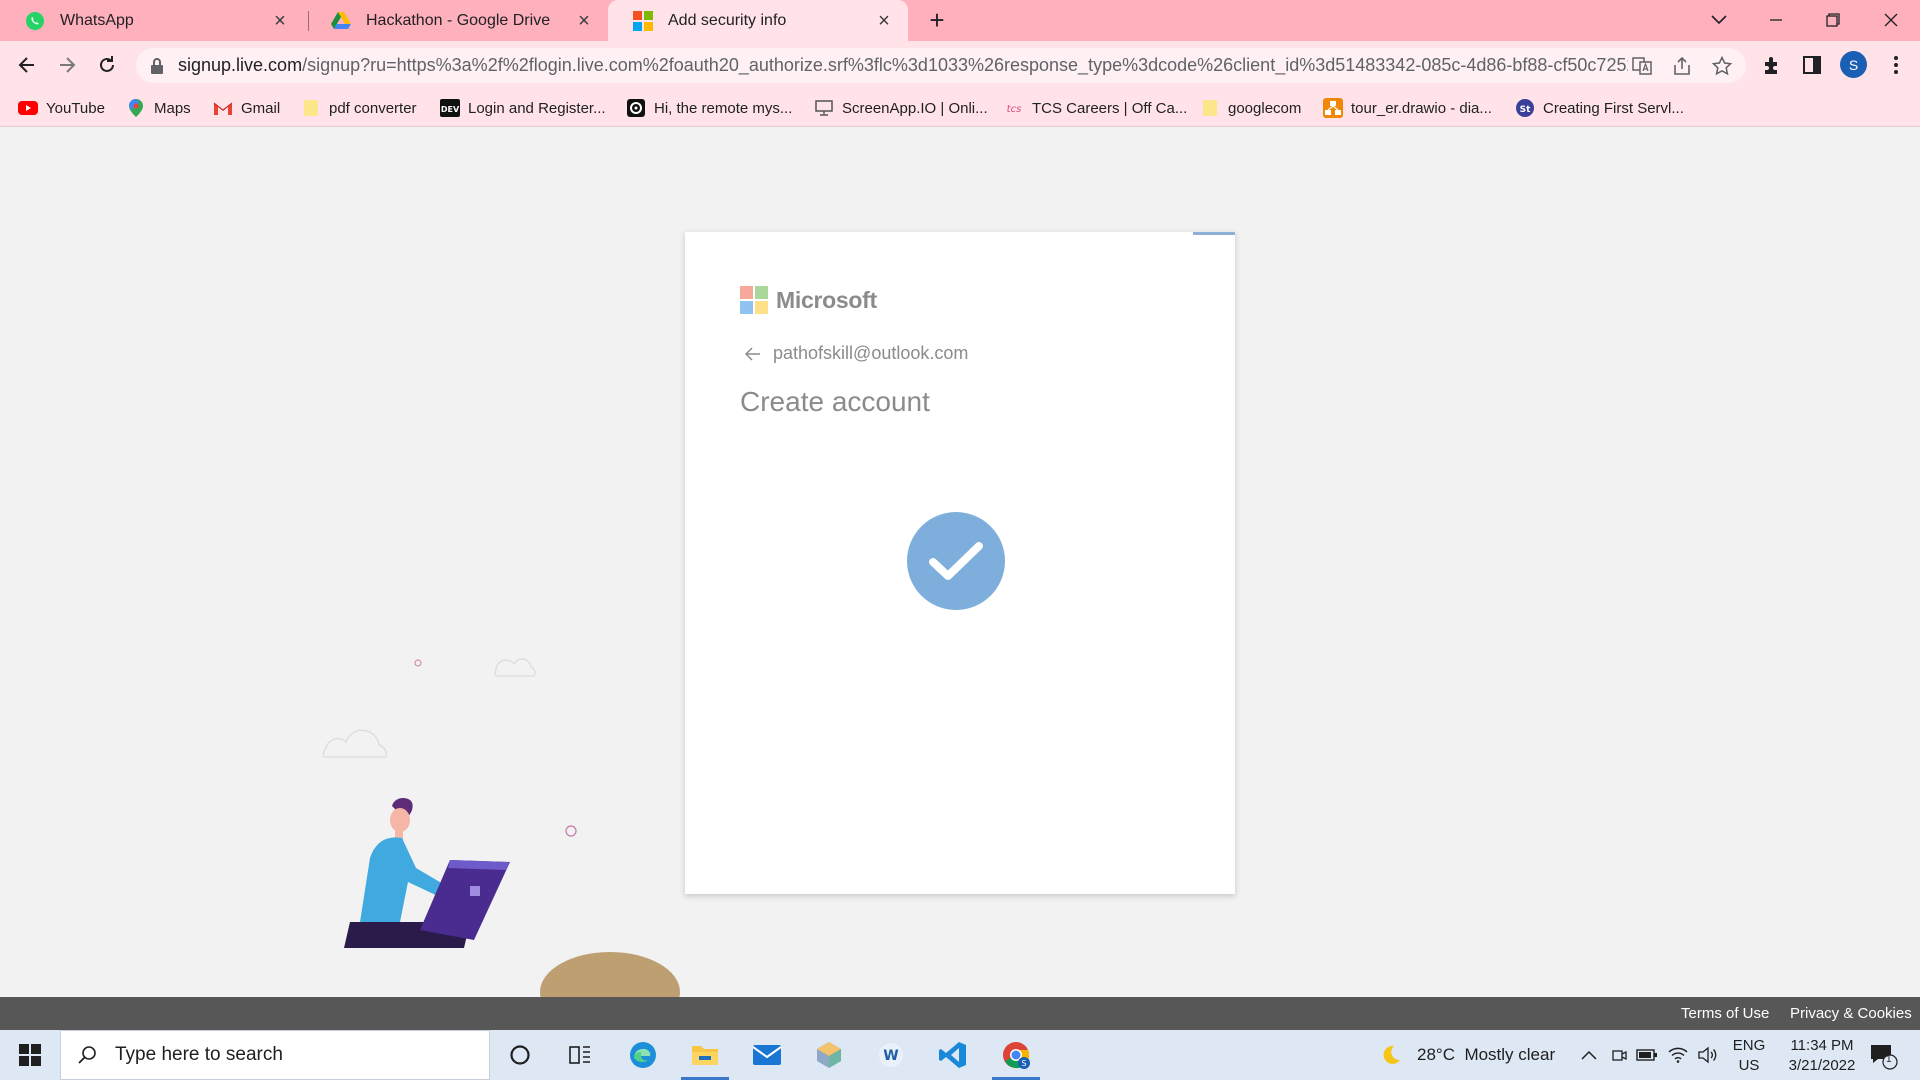 The width and height of the screenshot is (1920, 1080). What do you see at coordinates (826, 299) in the screenshot?
I see `brand-name: Microsoft` at bounding box center [826, 299].